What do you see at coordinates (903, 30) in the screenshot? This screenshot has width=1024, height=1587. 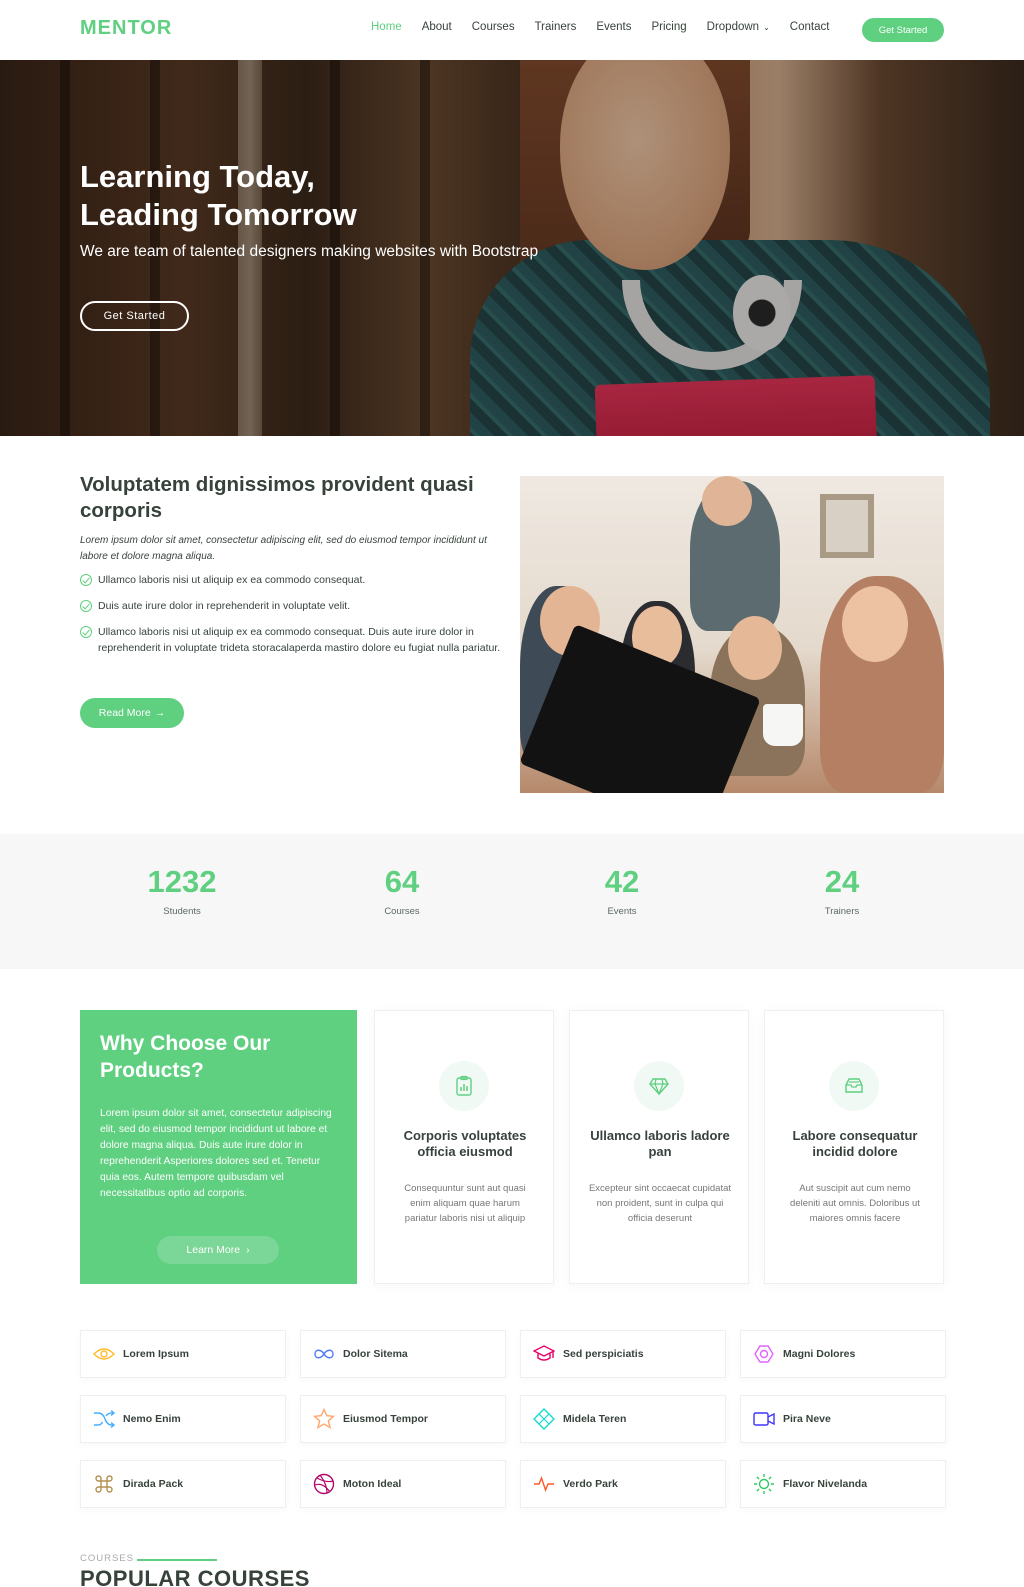 I see `get-started-button: Get Started` at bounding box center [903, 30].